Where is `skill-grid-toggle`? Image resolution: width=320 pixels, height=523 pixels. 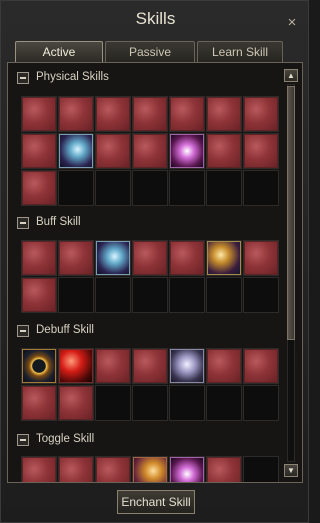 skill-grid-toggle is located at coordinates (150, 469).